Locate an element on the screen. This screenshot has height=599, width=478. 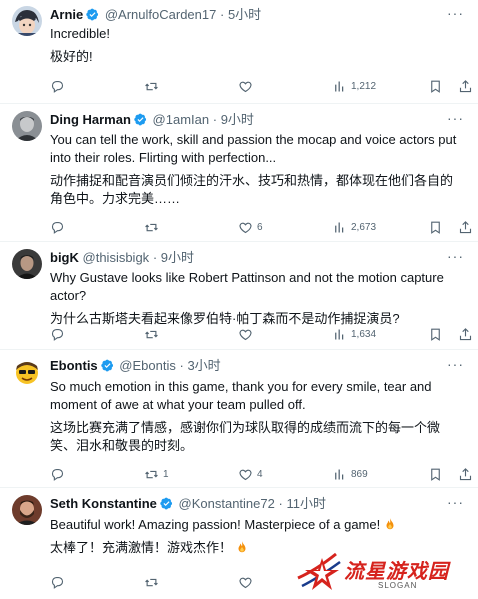
author-handle: @Ebontis is located at coordinates (147, 365).